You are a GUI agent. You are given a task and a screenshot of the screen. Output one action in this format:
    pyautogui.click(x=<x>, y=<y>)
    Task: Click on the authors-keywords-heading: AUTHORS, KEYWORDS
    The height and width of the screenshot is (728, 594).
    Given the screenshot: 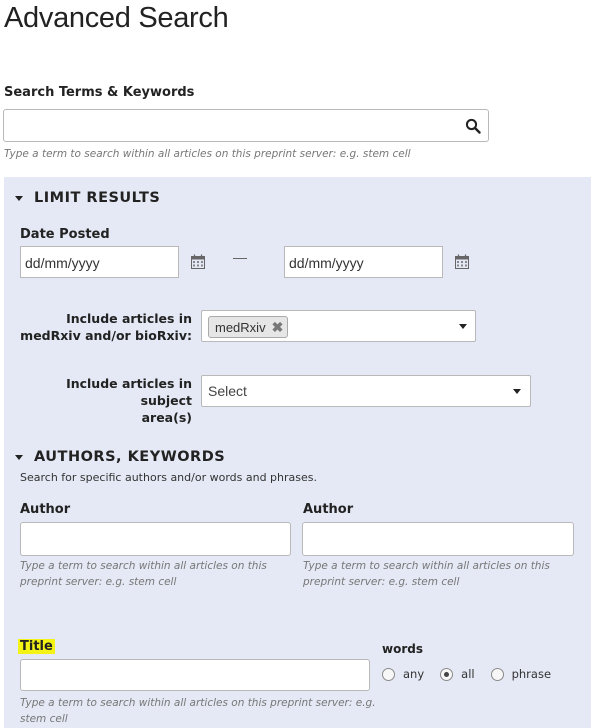 What is the action you would take?
    pyautogui.click(x=130, y=457)
    